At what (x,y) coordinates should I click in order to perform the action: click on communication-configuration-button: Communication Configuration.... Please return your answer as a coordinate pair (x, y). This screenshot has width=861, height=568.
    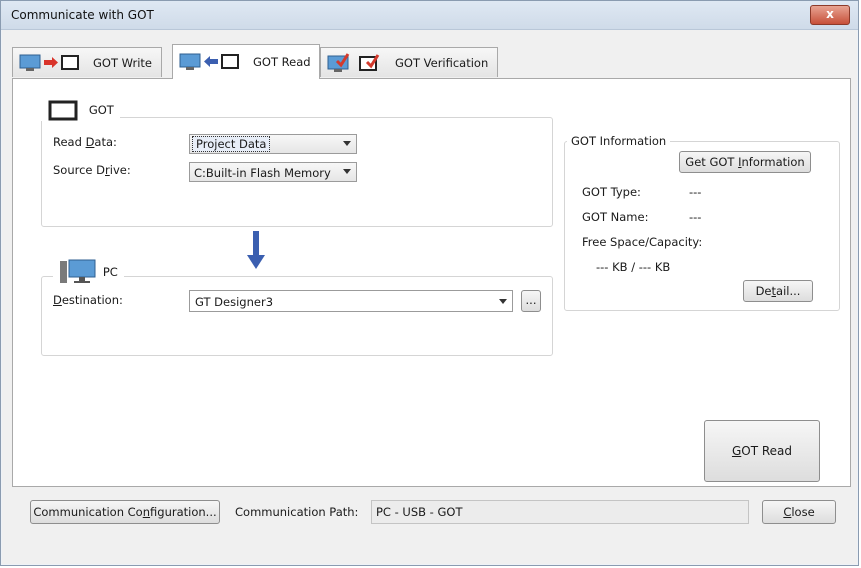
    Looking at the image, I should click on (125, 512).